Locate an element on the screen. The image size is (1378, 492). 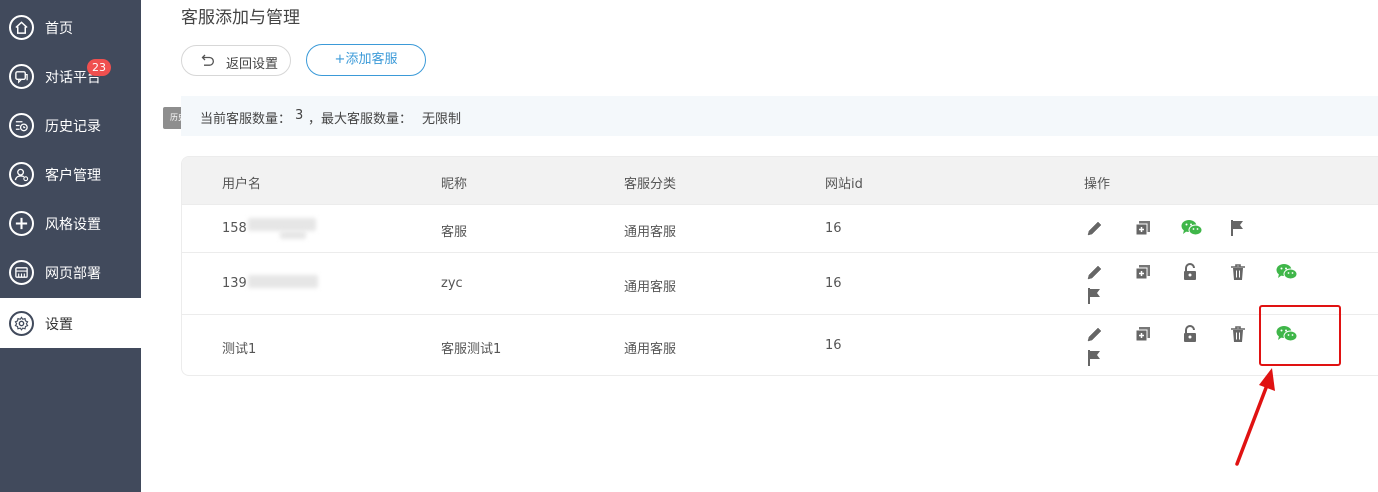
annotation-arrow-icon is located at coordinates (1255, 417).